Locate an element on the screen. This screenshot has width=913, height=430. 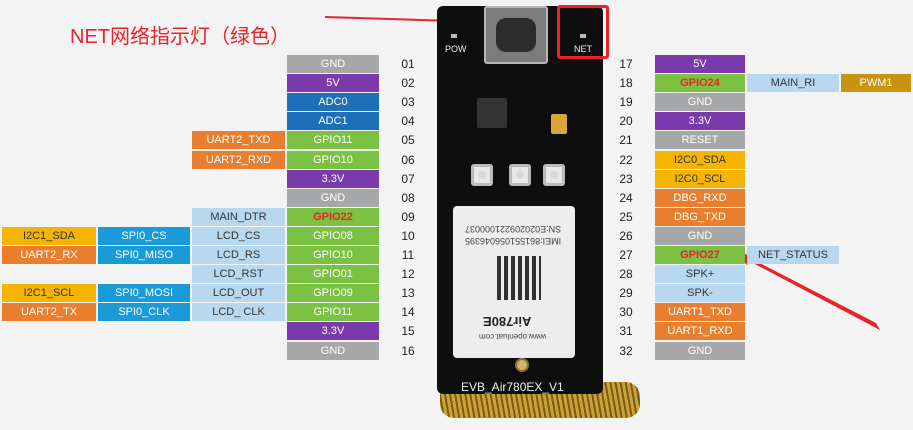
pin-number: 21 is located at coordinates (626, 140).